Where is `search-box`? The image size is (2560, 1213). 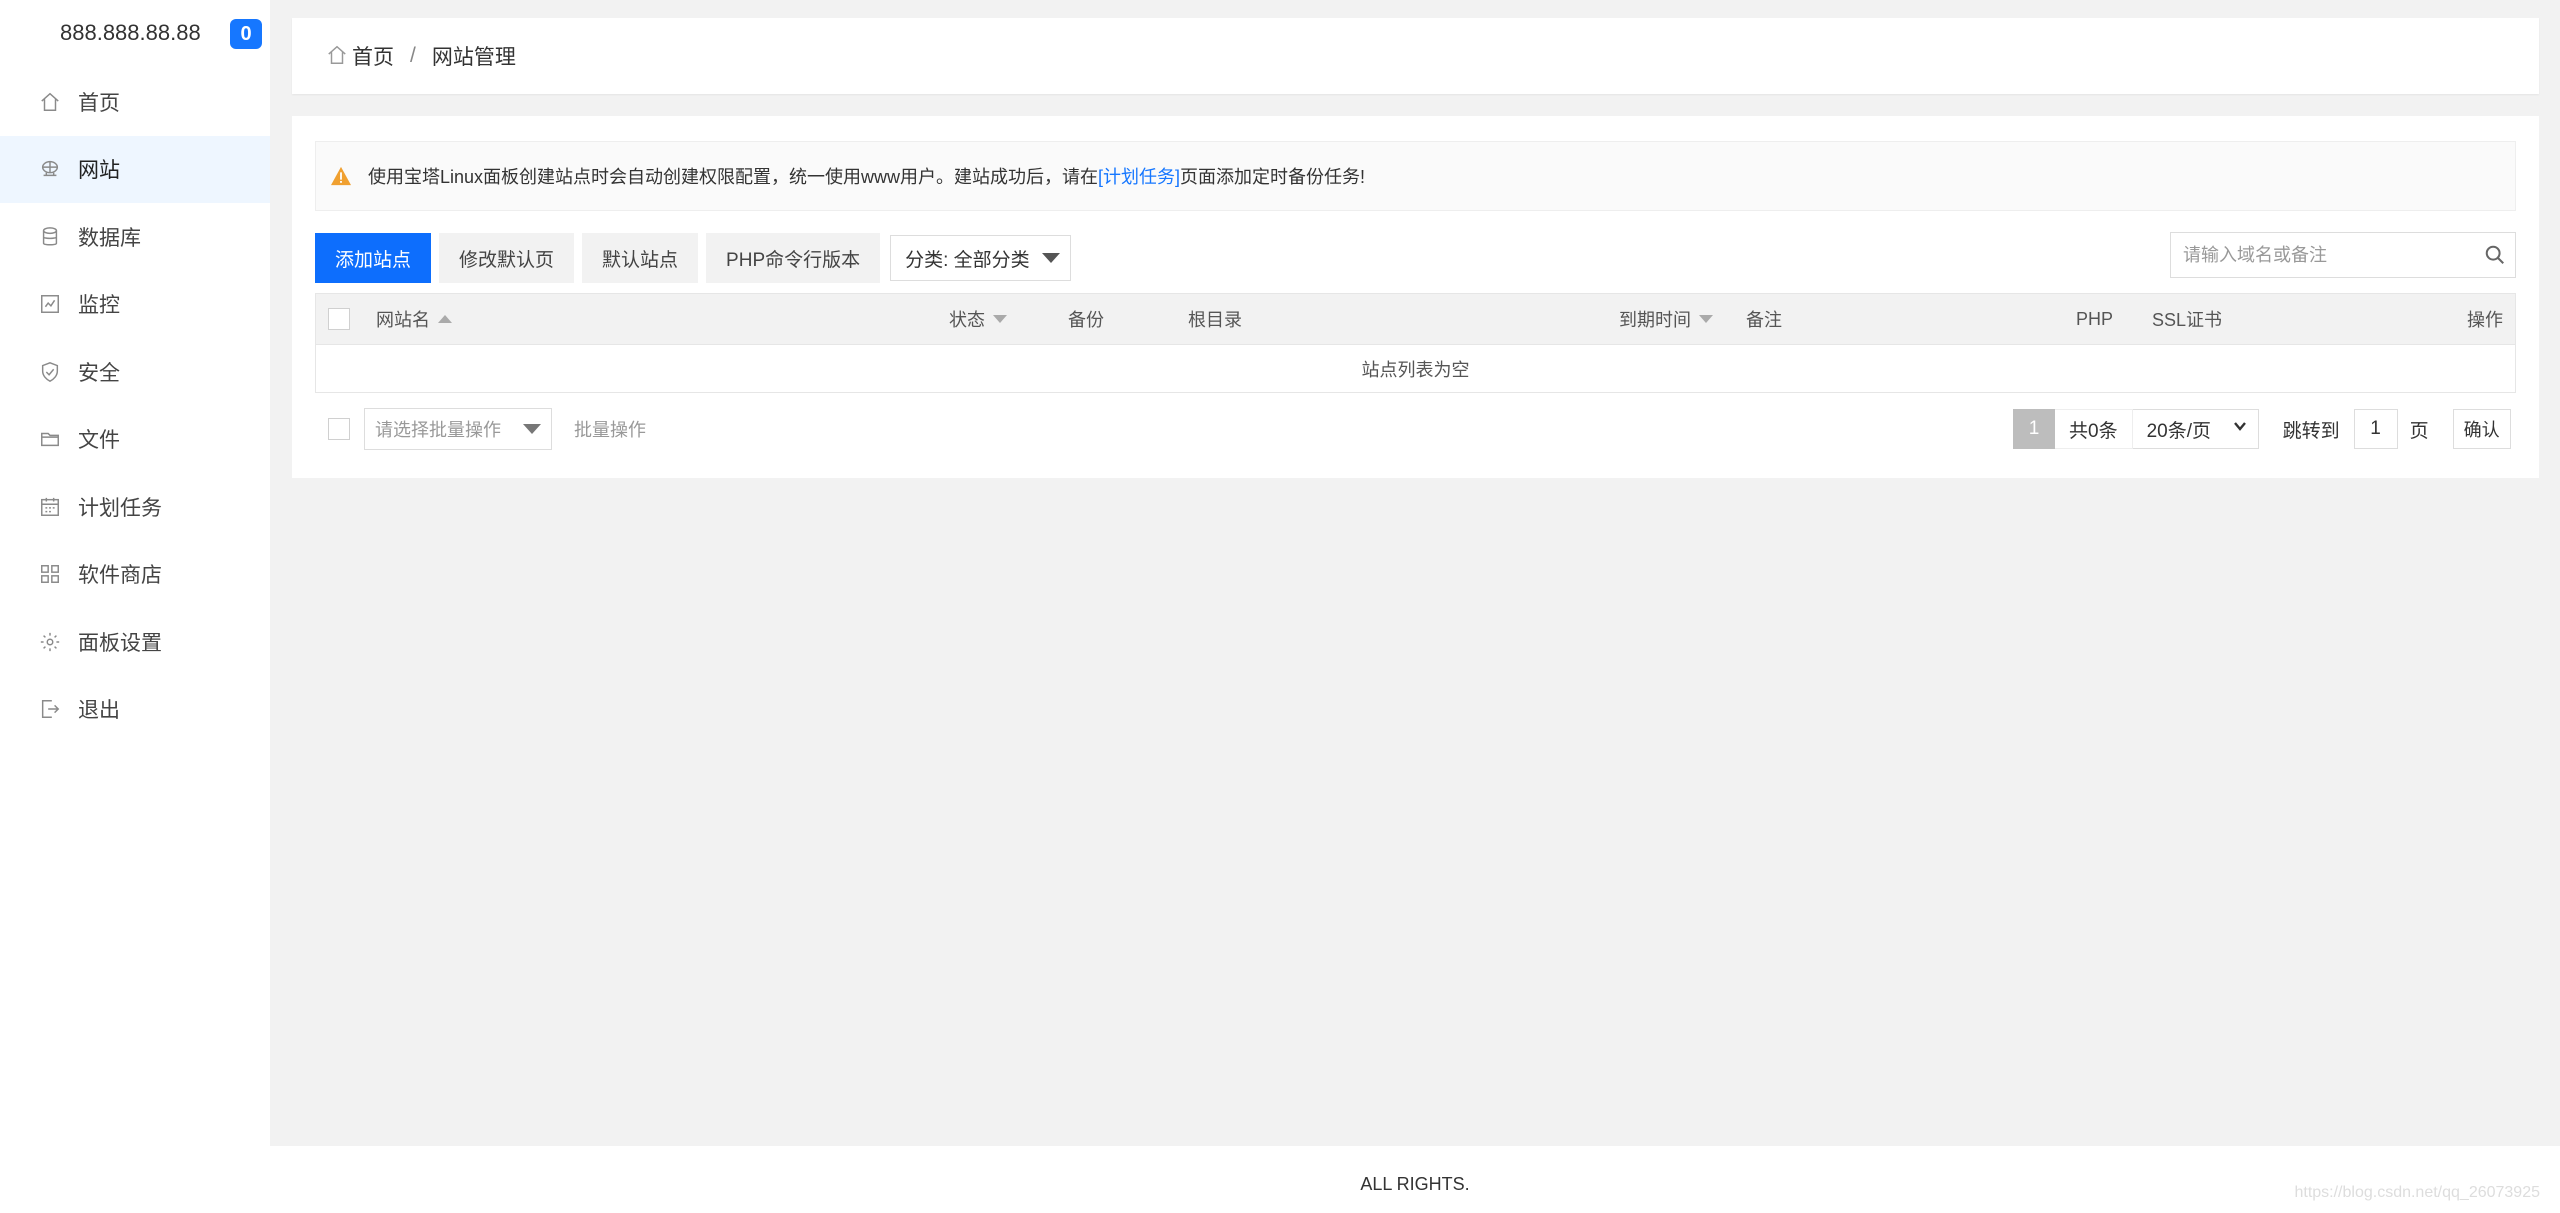
search-box is located at coordinates (2343, 255).